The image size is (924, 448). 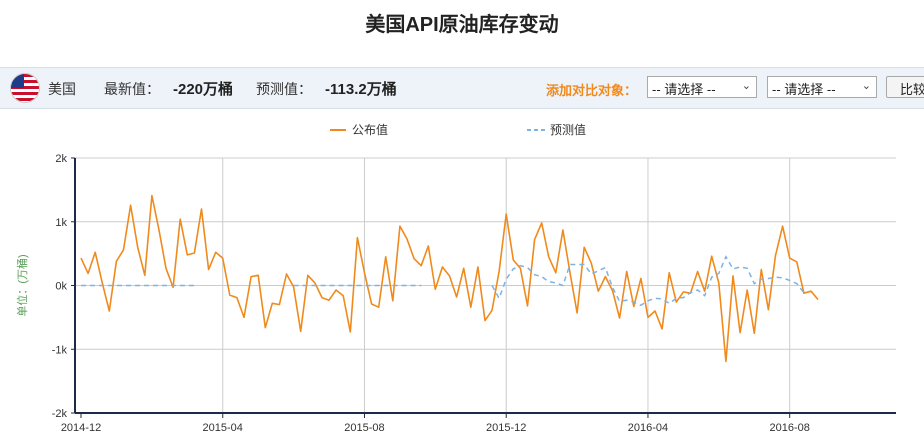 What do you see at coordinates (81, 428) in the screenshot?
I see `x-tick-label: 2014-12` at bounding box center [81, 428].